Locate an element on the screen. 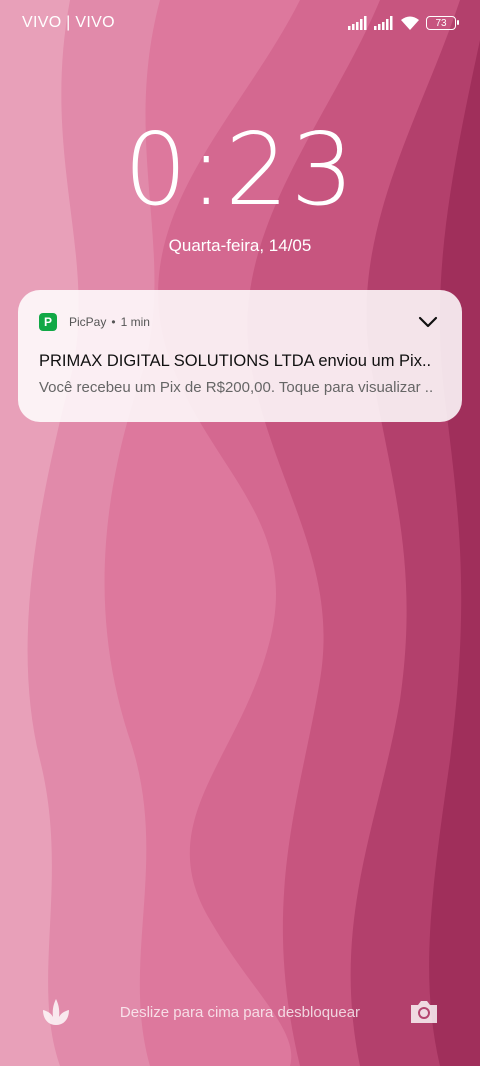 The width and height of the screenshot is (480, 1066). wifi-icon is located at coordinates (410, 23).